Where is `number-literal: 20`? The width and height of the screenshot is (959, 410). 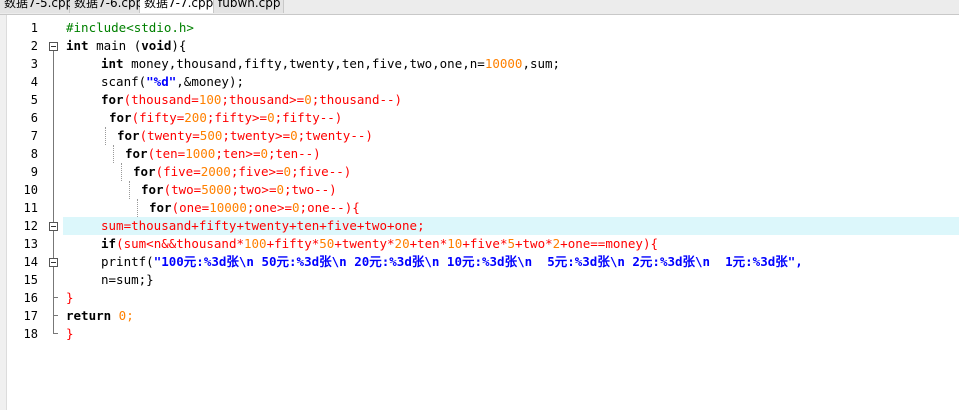
number-literal: 20 is located at coordinates (402, 243).